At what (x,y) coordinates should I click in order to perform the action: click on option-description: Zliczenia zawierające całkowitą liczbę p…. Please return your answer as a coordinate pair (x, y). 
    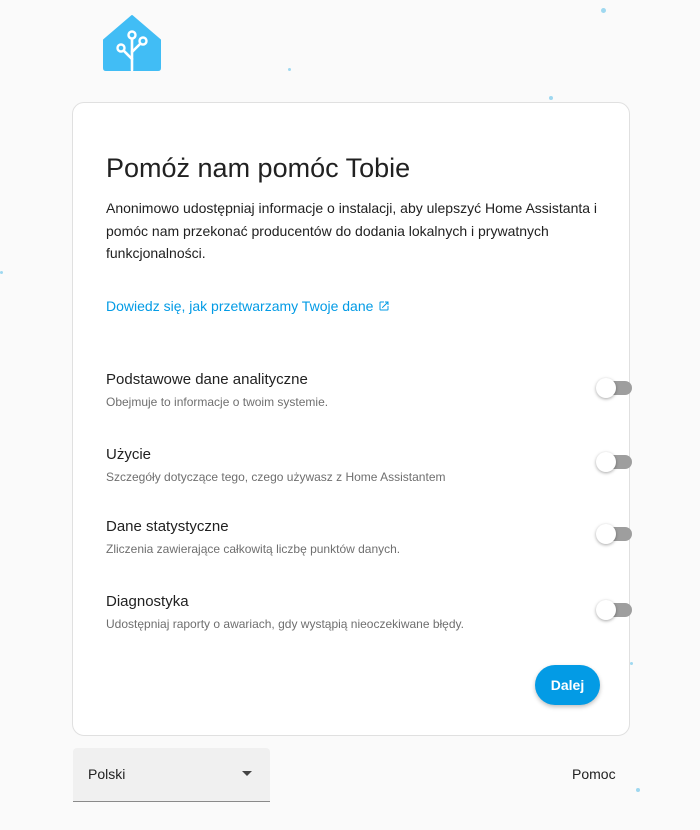
    Looking at the image, I should click on (253, 549).